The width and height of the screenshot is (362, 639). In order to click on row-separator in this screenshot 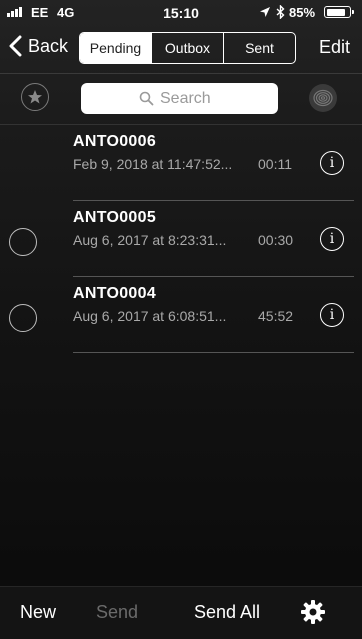, I will do `click(213, 352)`.